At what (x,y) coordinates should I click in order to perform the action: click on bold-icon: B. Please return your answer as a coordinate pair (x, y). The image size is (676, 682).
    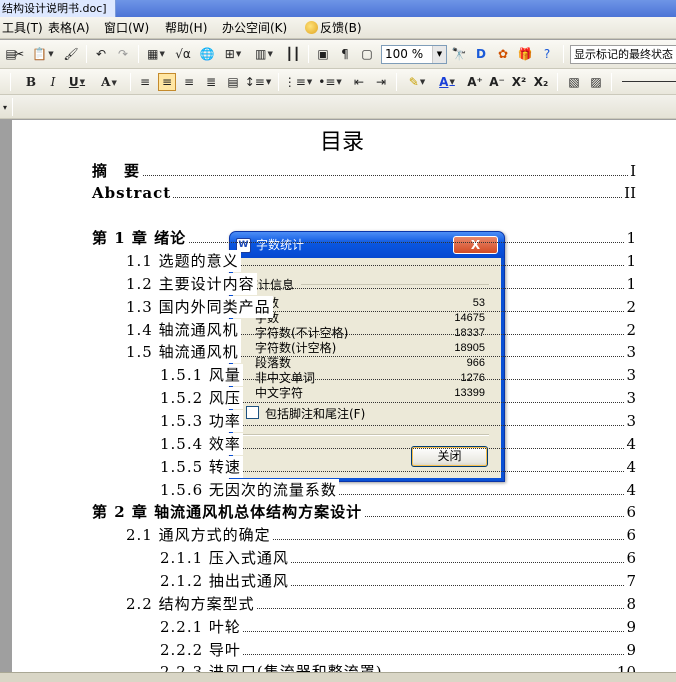
    Looking at the image, I should click on (31, 82).